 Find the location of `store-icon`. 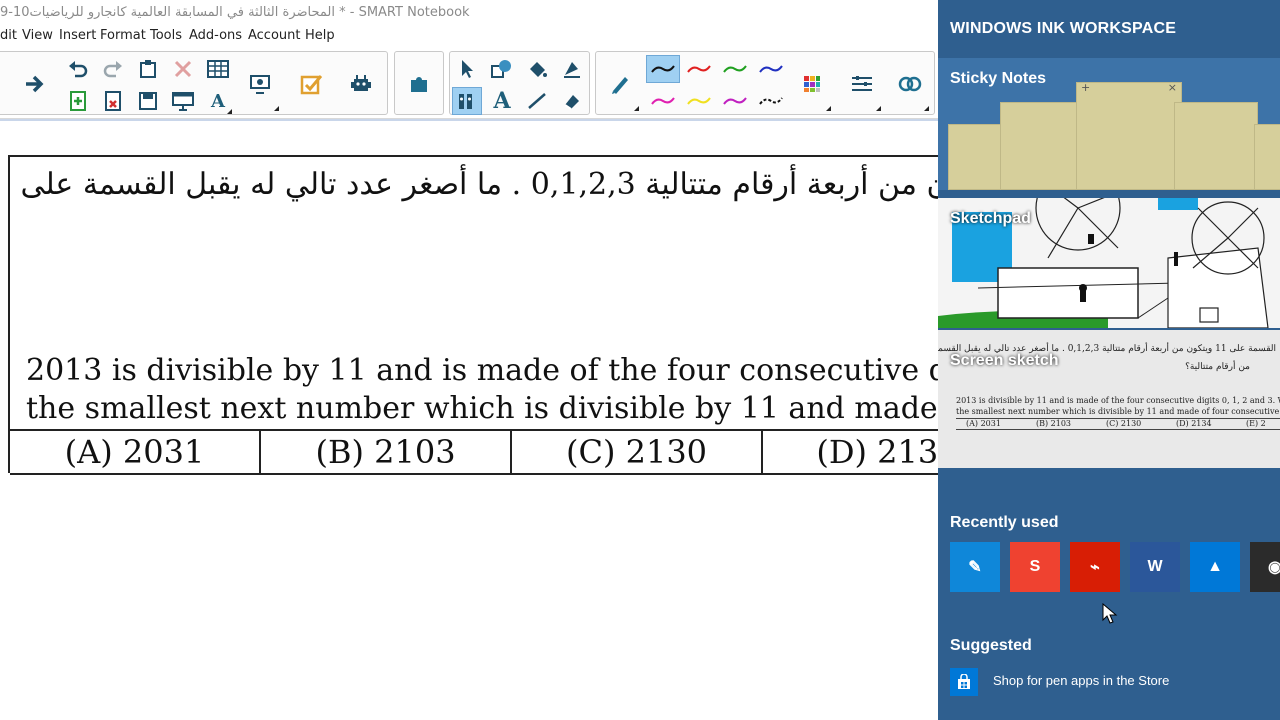

store-icon is located at coordinates (964, 682).